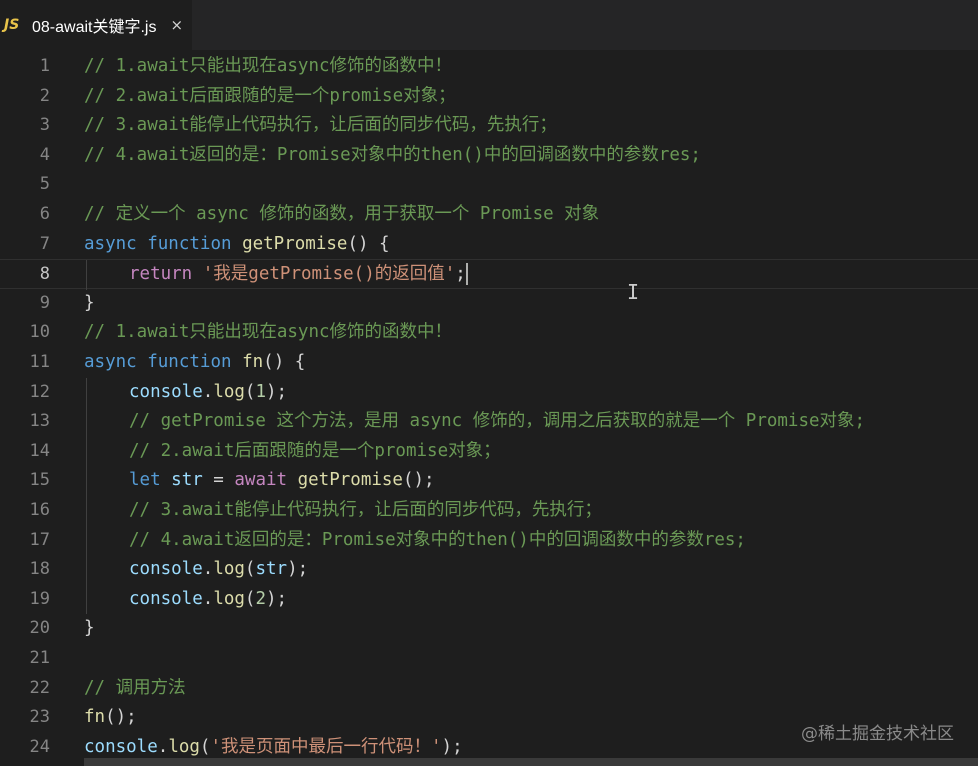 Image resolution: width=978 pixels, height=766 pixels. What do you see at coordinates (489, 97) in the screenshot?
I see `code-line: 2 // 2.await后面跟随的是一个promise对象；` at bounding box center [489, 97].